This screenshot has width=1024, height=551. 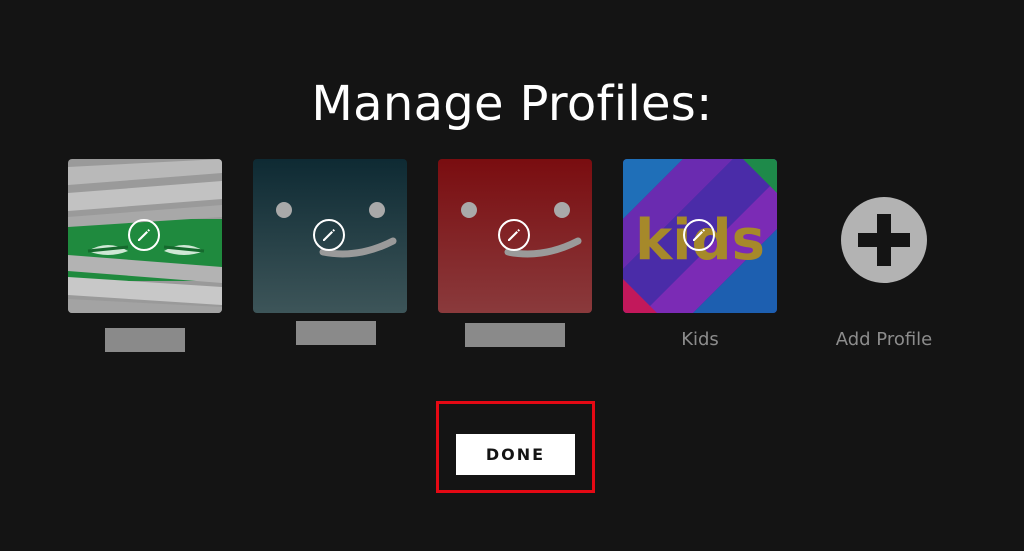 I want to click on profile-name-kids: Kids, so click(x=700, y=339).